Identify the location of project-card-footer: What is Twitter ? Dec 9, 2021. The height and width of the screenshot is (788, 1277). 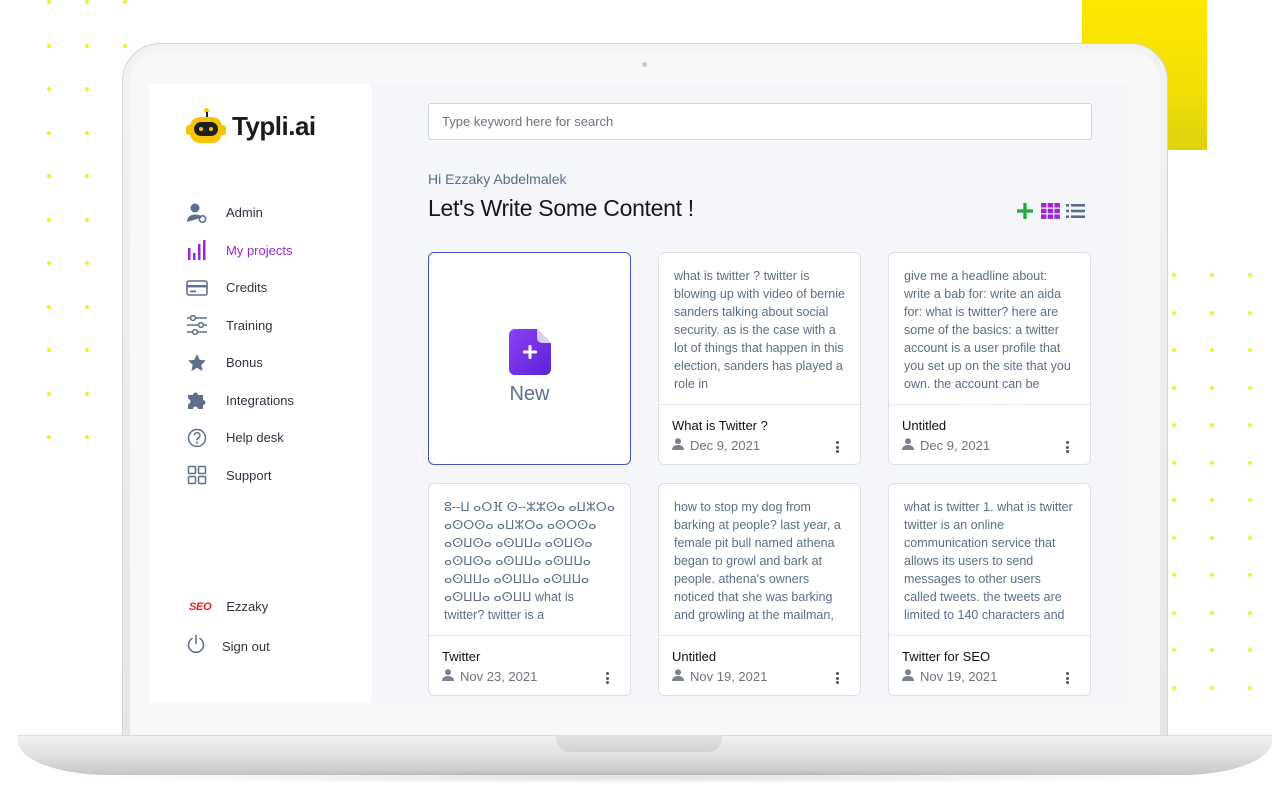
(759, 434).